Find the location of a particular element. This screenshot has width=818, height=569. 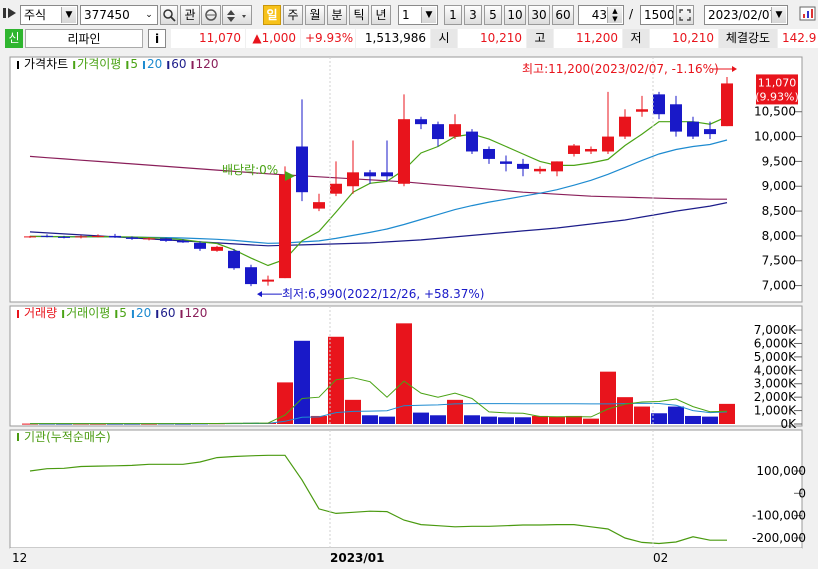

x-tick-label: 12 is located at coordinates (19, 558).